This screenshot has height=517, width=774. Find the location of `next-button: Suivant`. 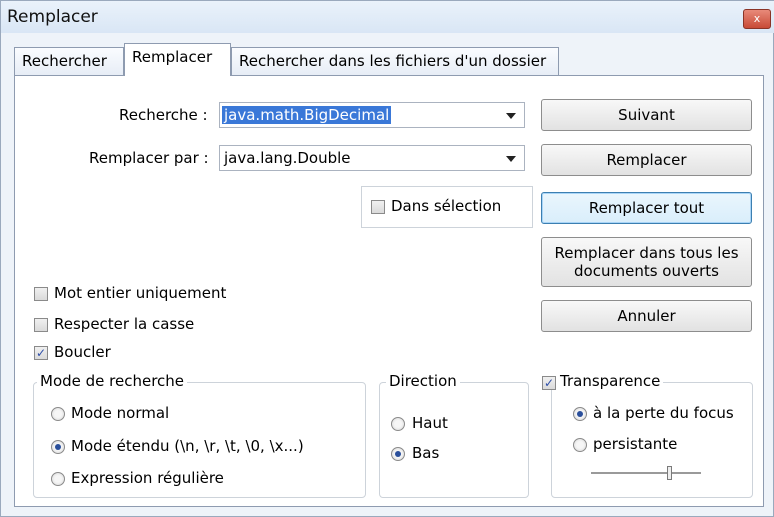

next-button: Suivant is located at coordinates (646, 115).